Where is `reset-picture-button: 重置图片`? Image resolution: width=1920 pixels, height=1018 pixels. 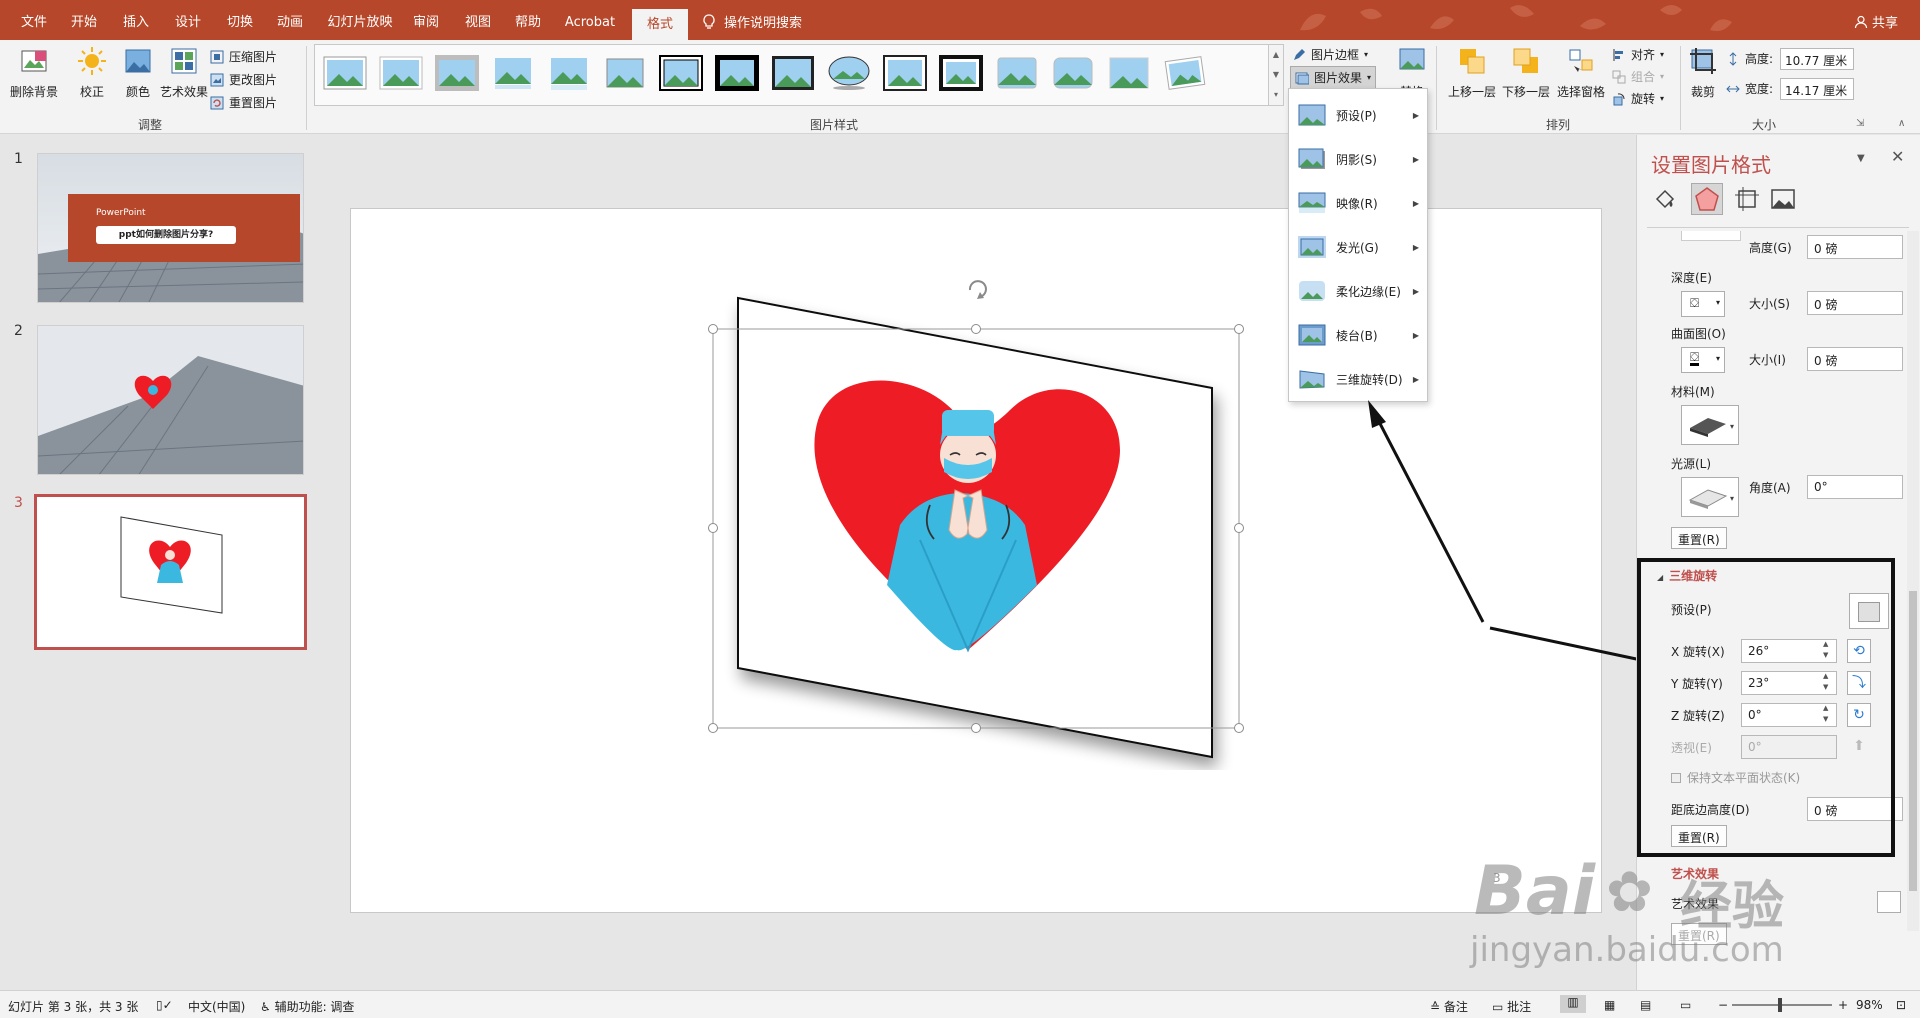 reset-picture-button: 重置图片 is located at coordinates (243, 102).